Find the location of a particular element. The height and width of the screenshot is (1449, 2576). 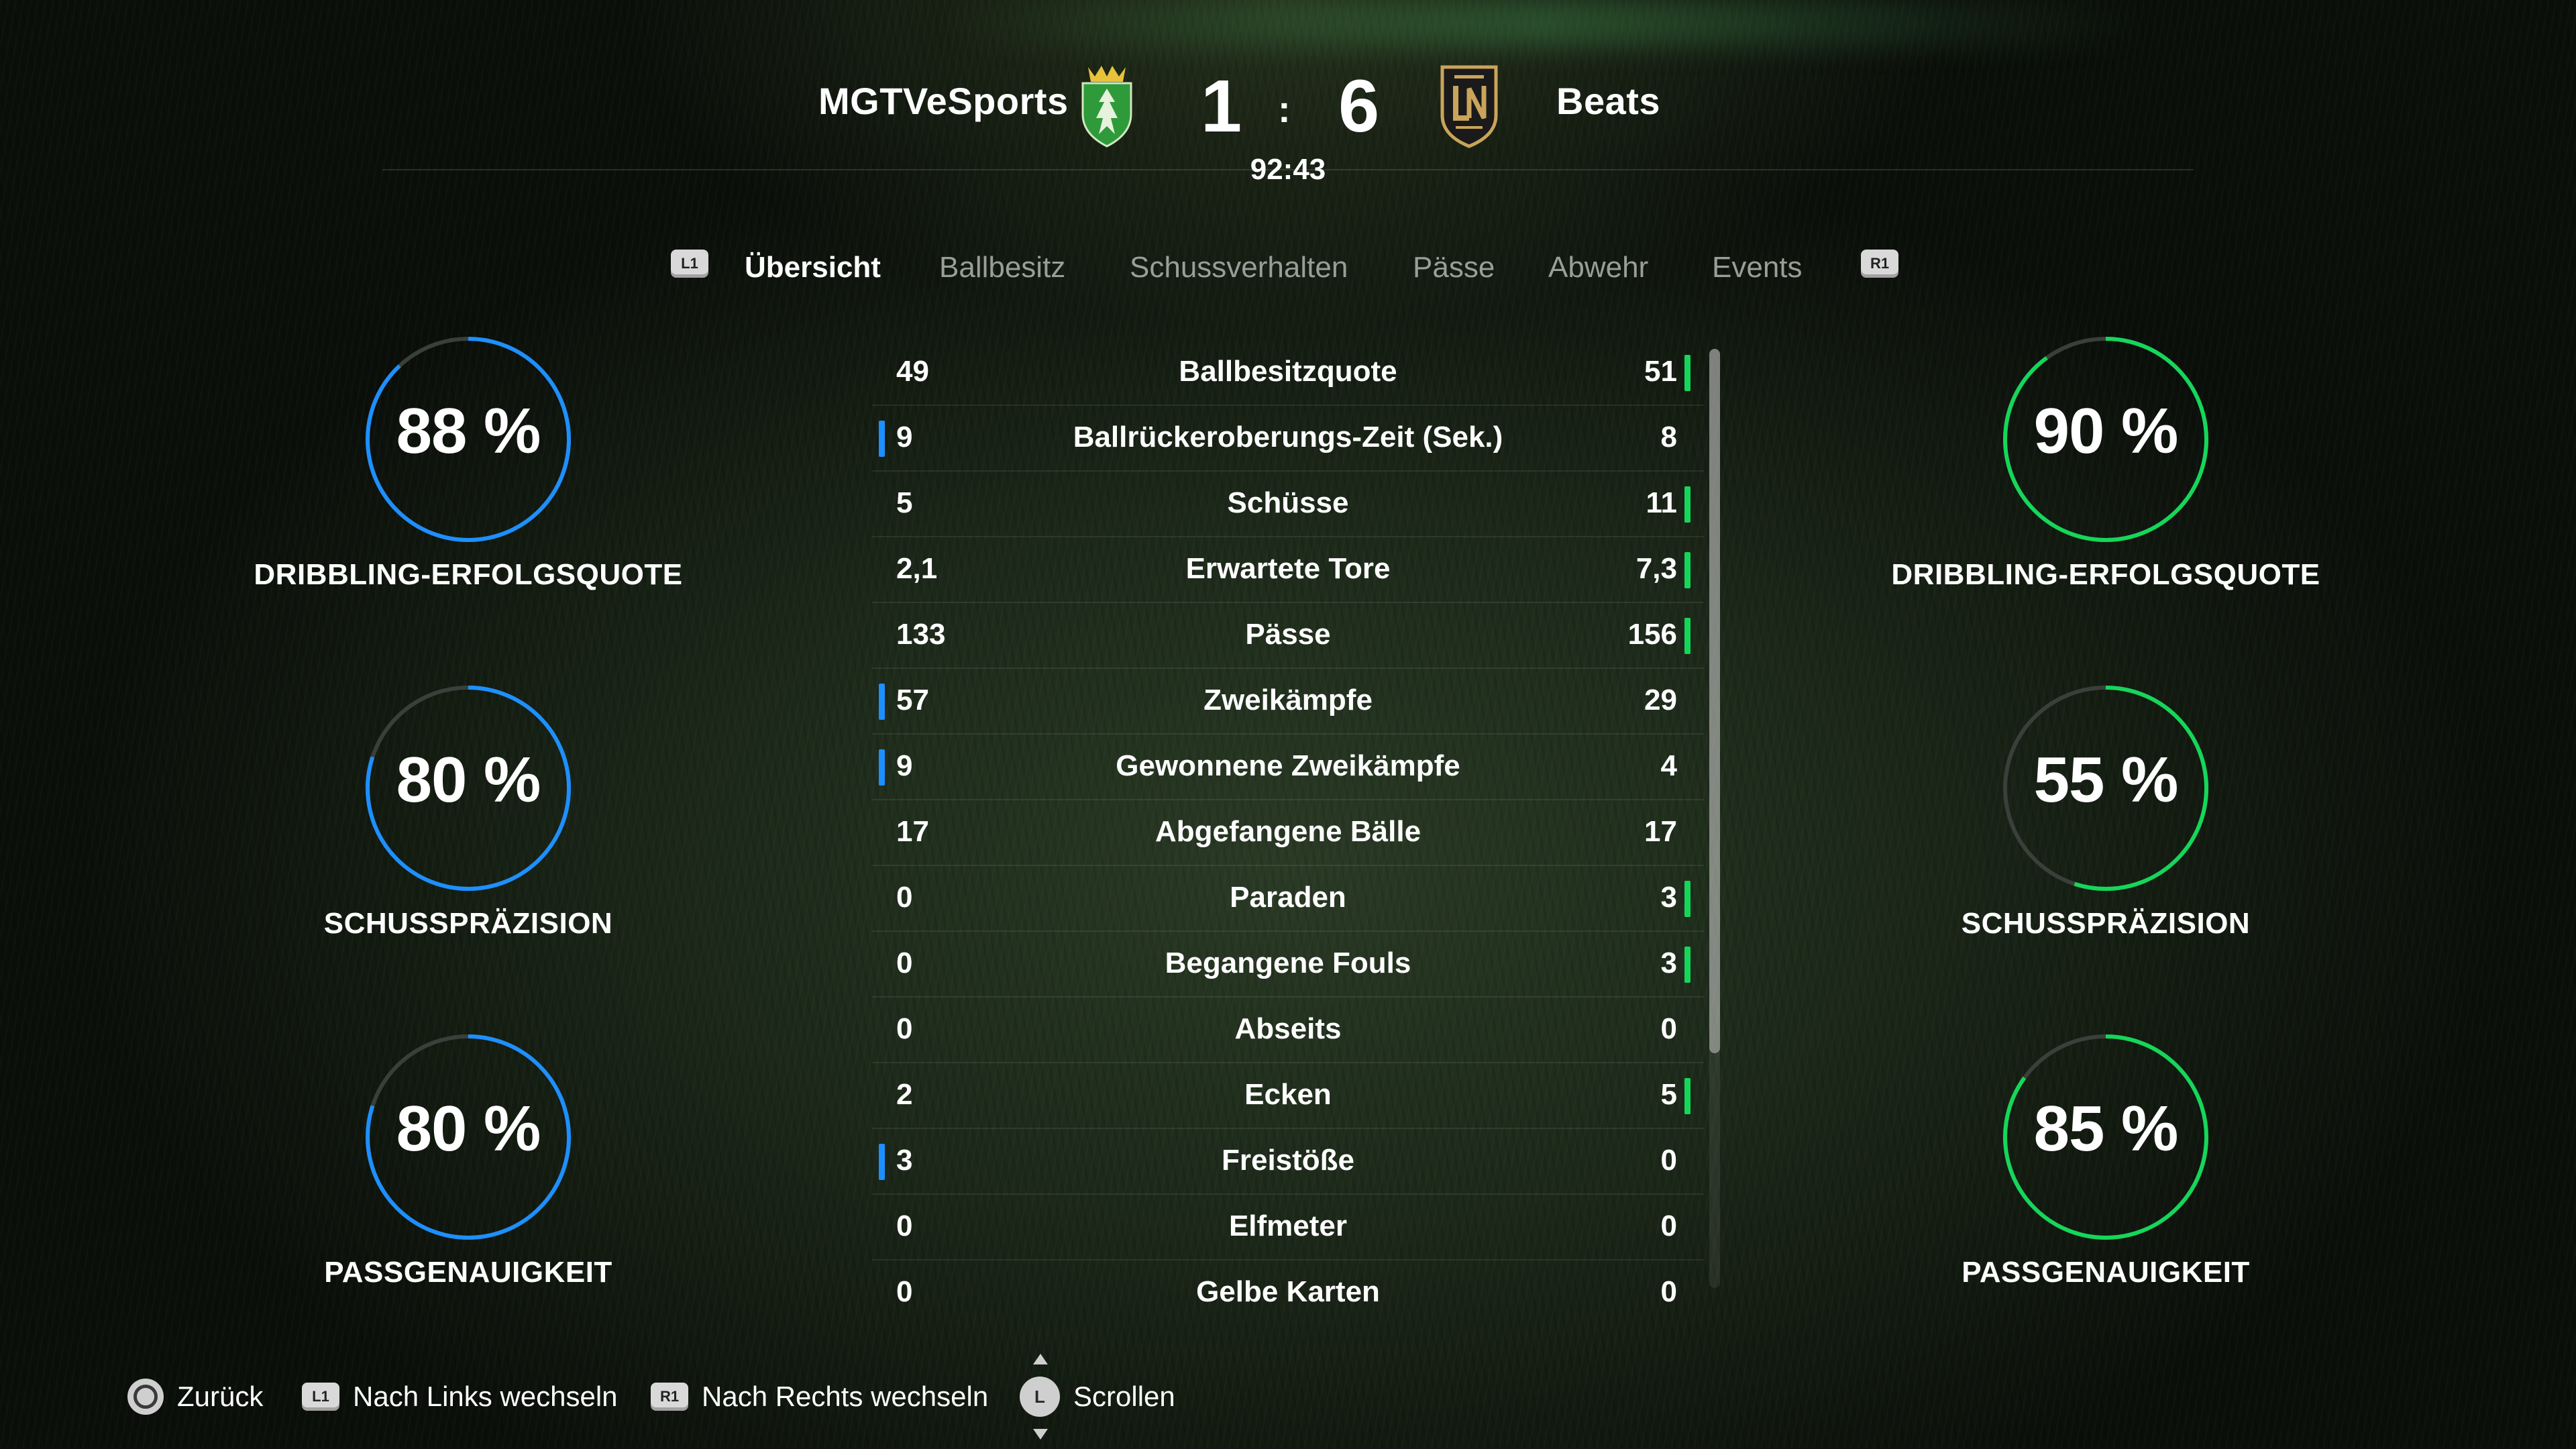

stat-home-value: 2,1 is located at coordinates (917, 568).